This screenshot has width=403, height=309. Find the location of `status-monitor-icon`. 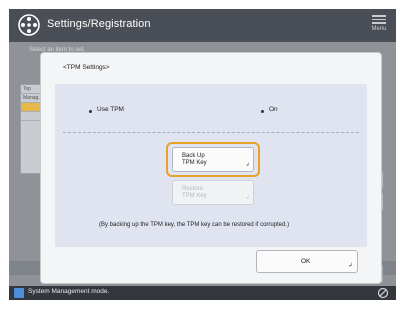

status-monitor-icon is located at coordinates (383, 293).